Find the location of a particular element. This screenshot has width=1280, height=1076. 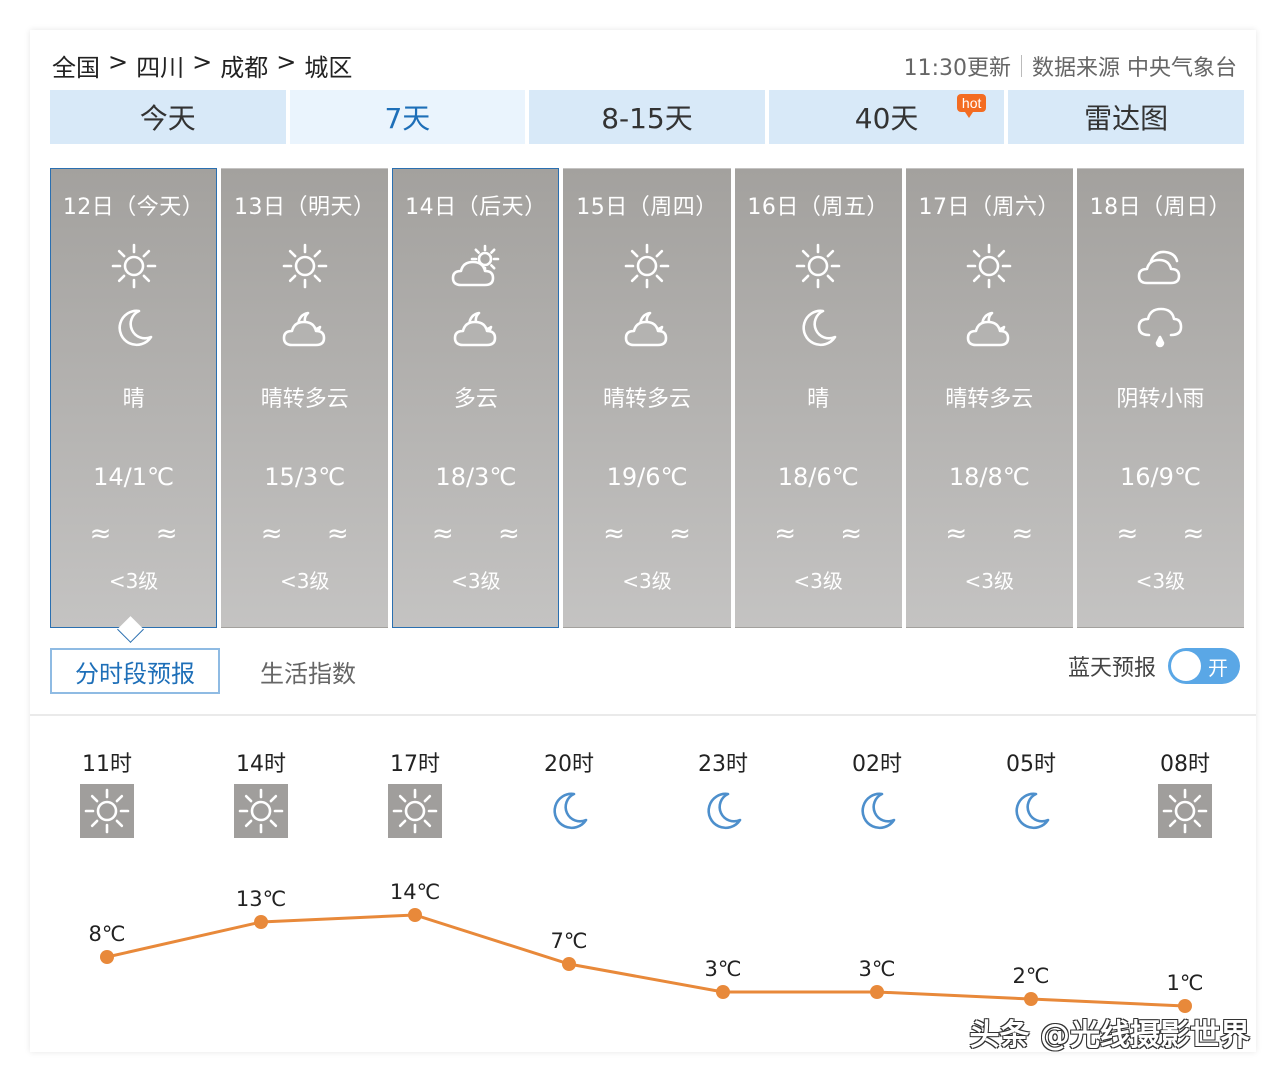

tab-label: 7天 is located at coordinates (407, 118).